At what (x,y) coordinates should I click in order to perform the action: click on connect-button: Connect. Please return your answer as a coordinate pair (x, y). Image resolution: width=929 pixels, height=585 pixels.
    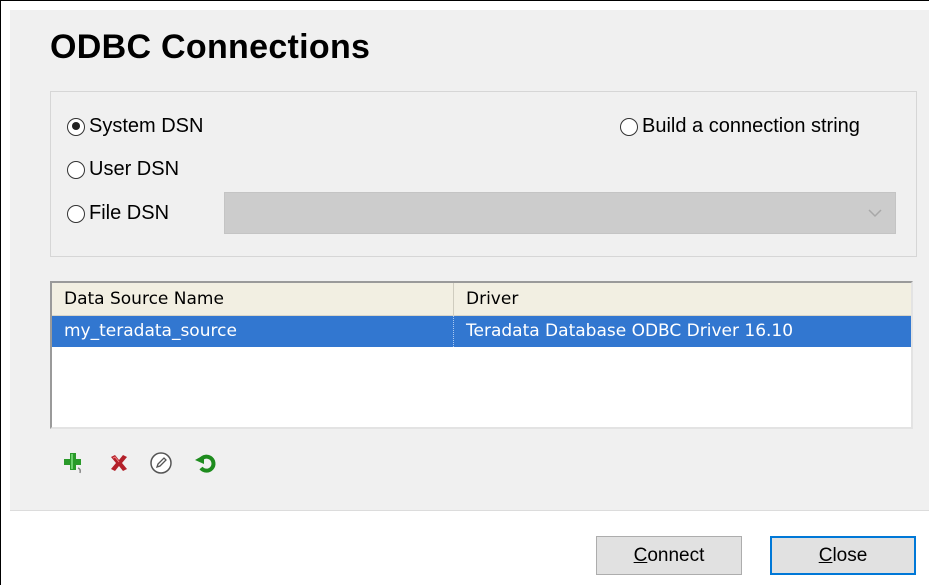
    Looking at the image, I should click on (669, 555).